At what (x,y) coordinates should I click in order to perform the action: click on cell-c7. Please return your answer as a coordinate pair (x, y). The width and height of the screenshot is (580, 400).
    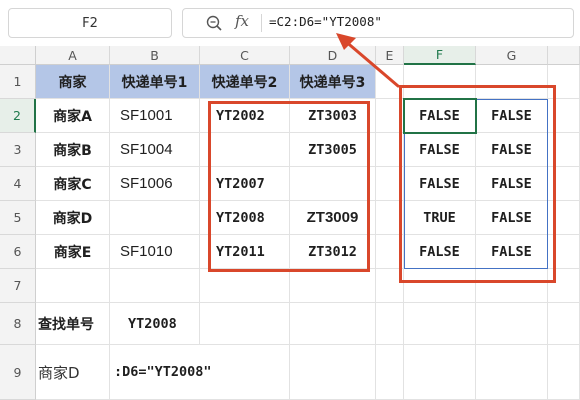
    Looking at the image, I should click on (245, 286).